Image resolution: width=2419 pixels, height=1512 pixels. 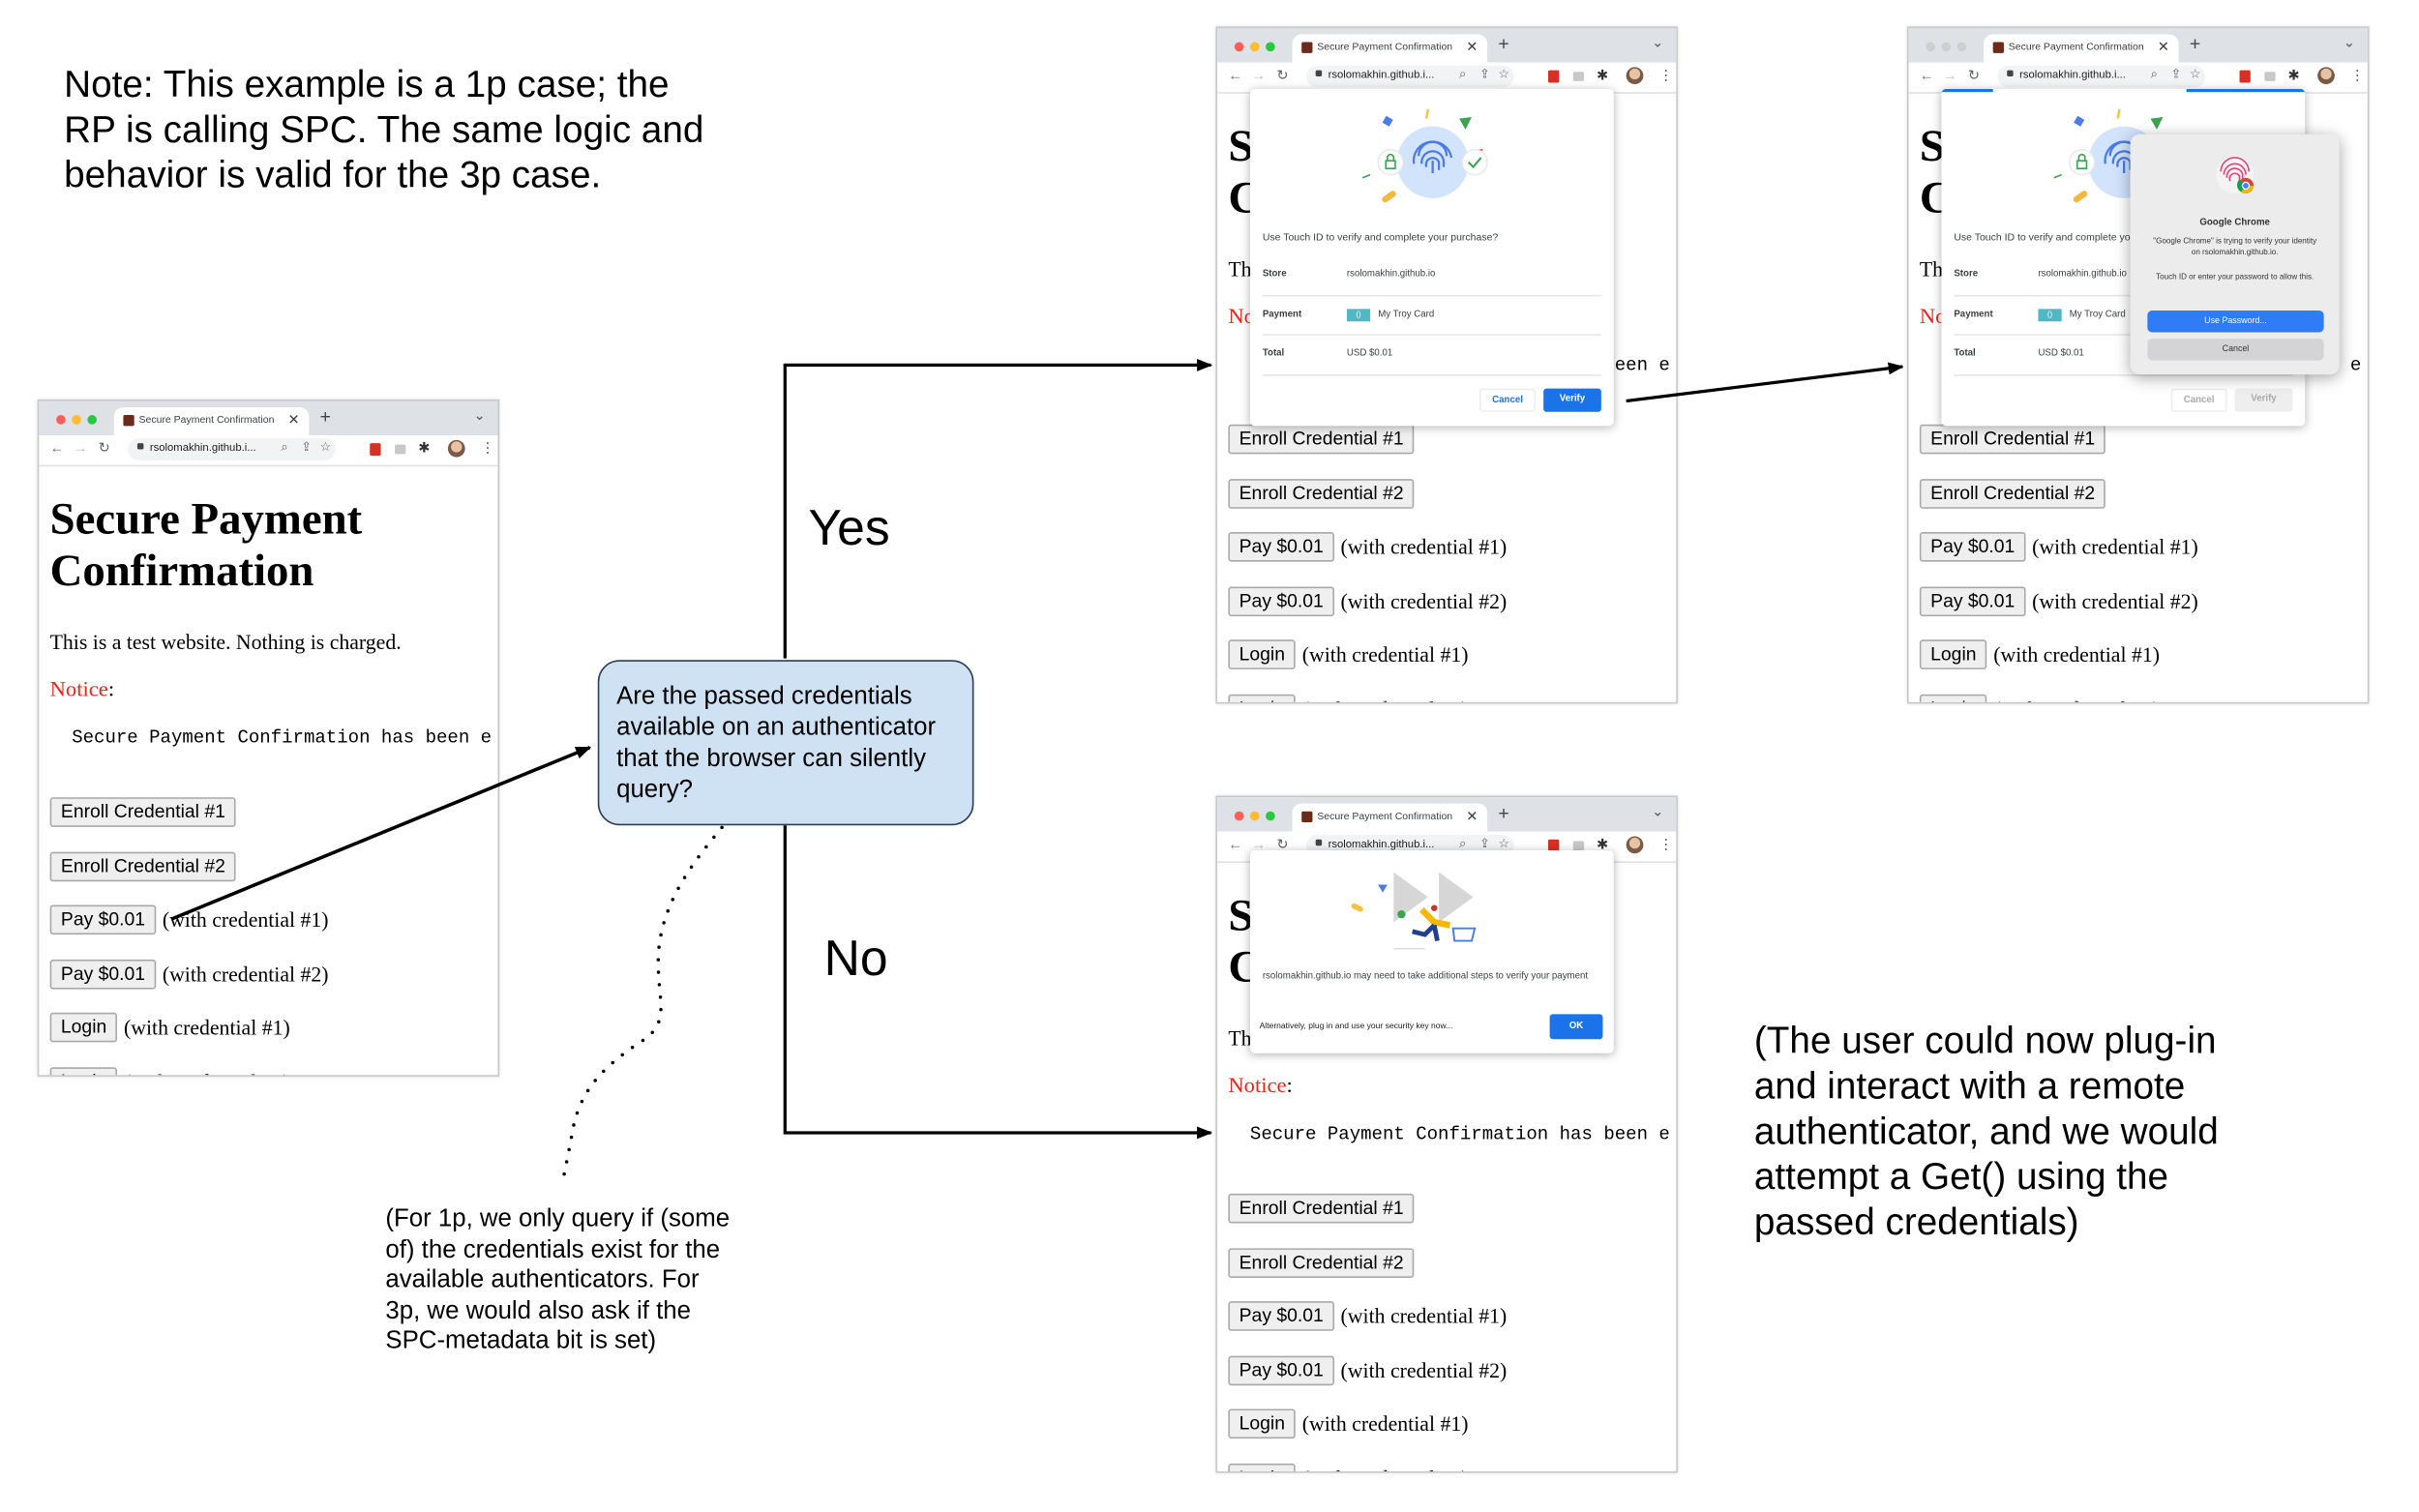 I want to click on ok-button: OK, so click(x=1576, y=1027).